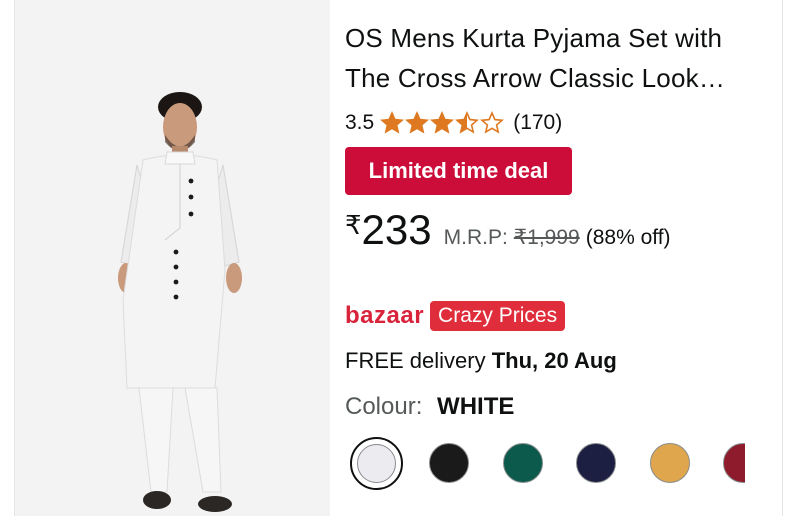  What do you see at coordinates (734, 463) in the screenshot?
I see `swatch-maroon` at bounding box center [734, 463].